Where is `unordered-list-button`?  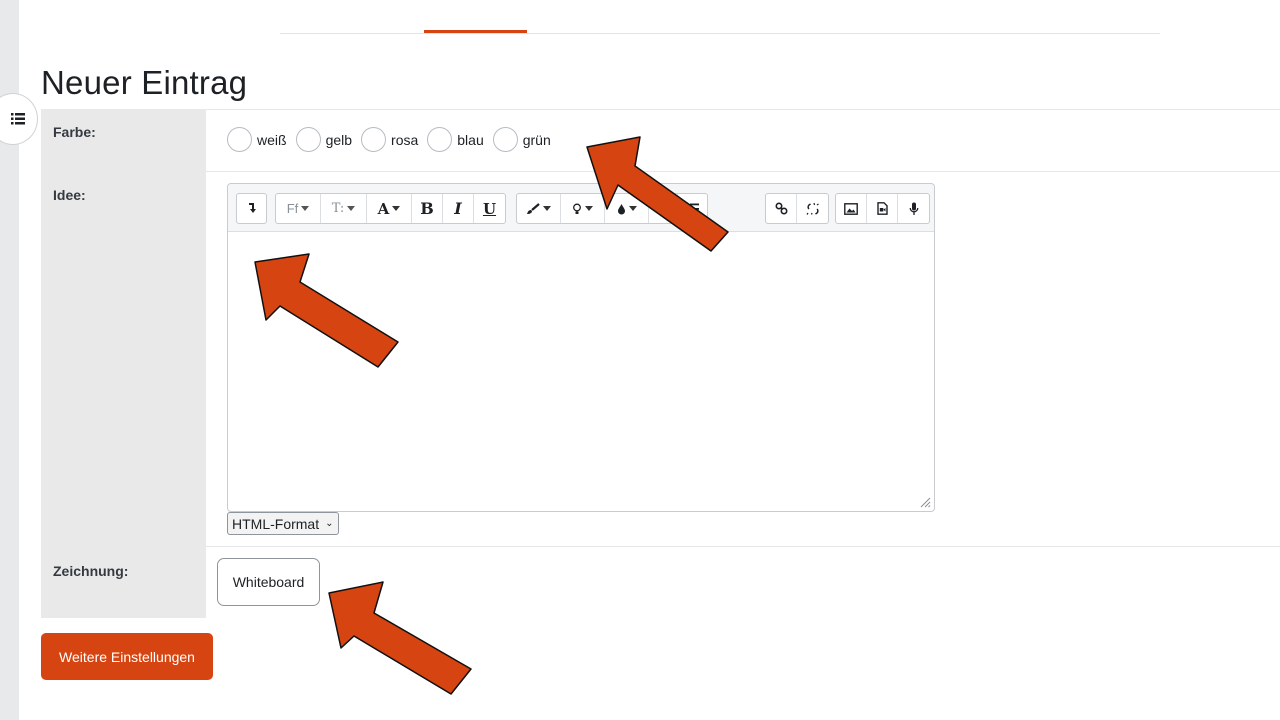
unordered-list-button is located at coordinates (663, 208).